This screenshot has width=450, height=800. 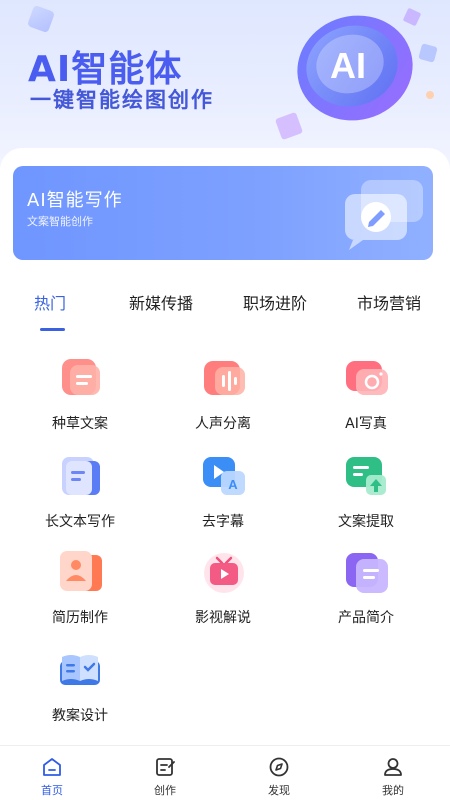 What do you see at coordinates (224, 378) in the screenshot?
I see `audio-wave-icon` at bounding box center [224, 378].